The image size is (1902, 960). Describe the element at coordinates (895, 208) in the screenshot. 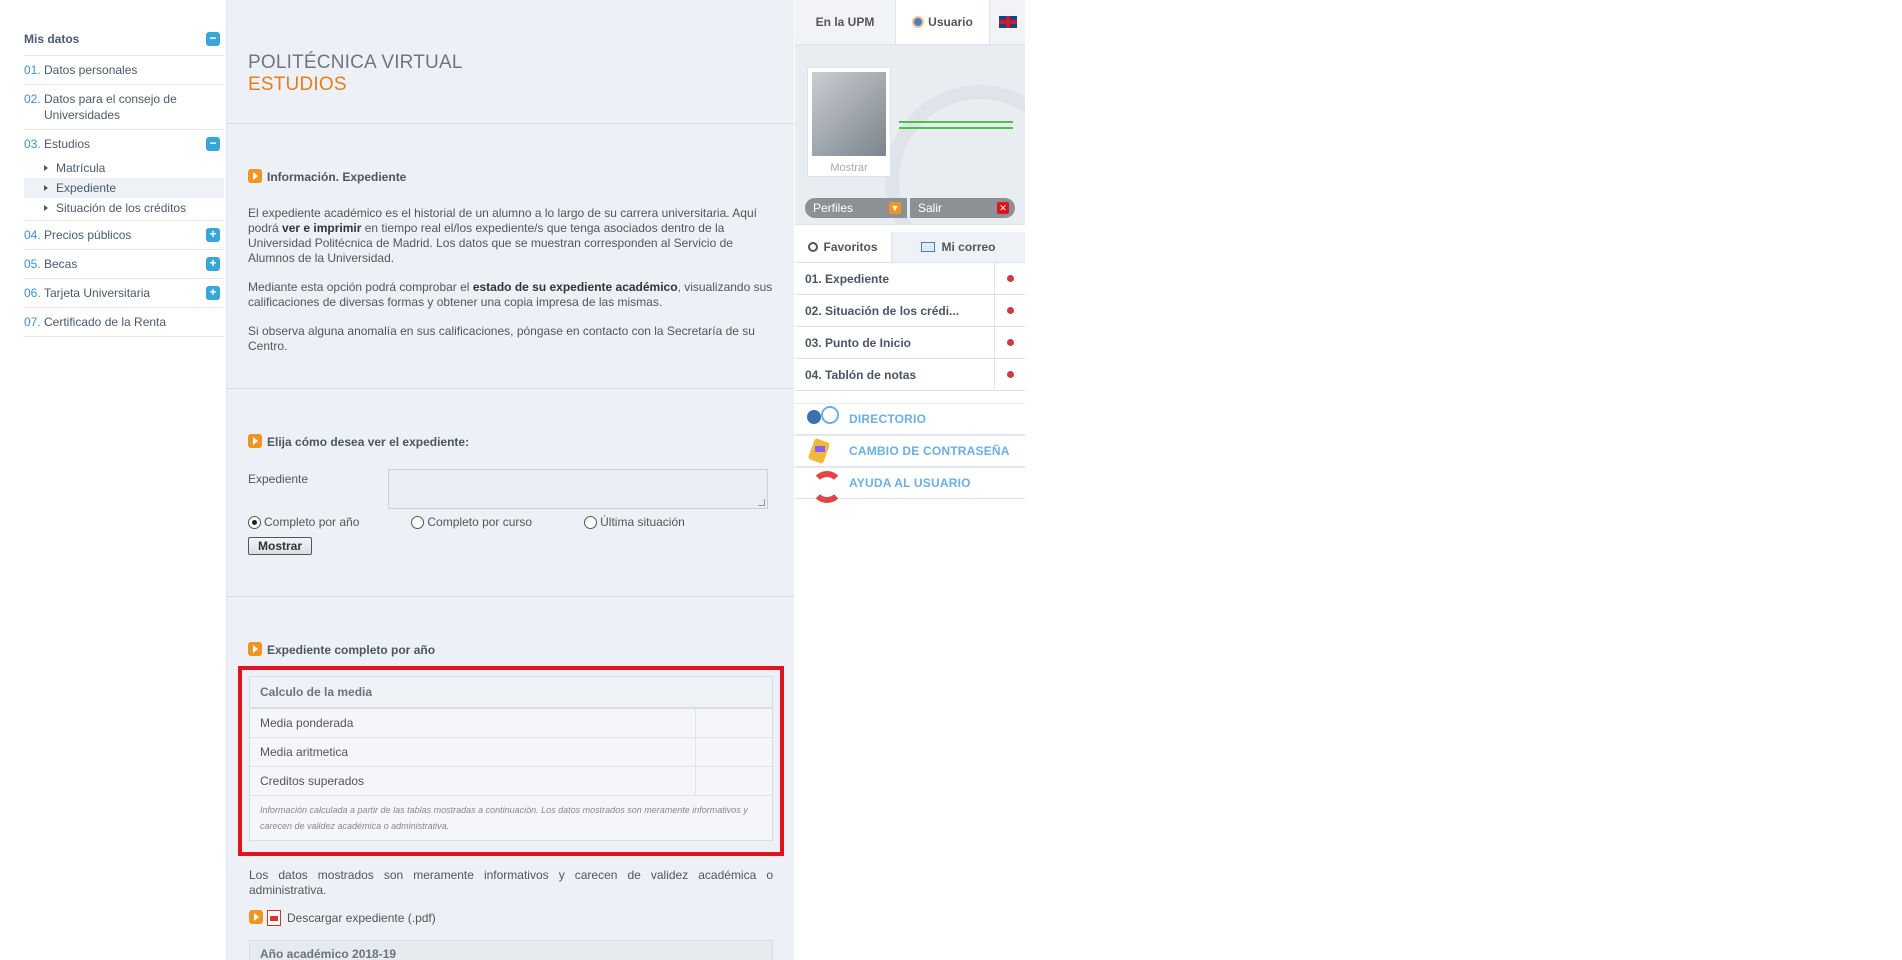

I see `arrow-down-icon: ▼` at that location.